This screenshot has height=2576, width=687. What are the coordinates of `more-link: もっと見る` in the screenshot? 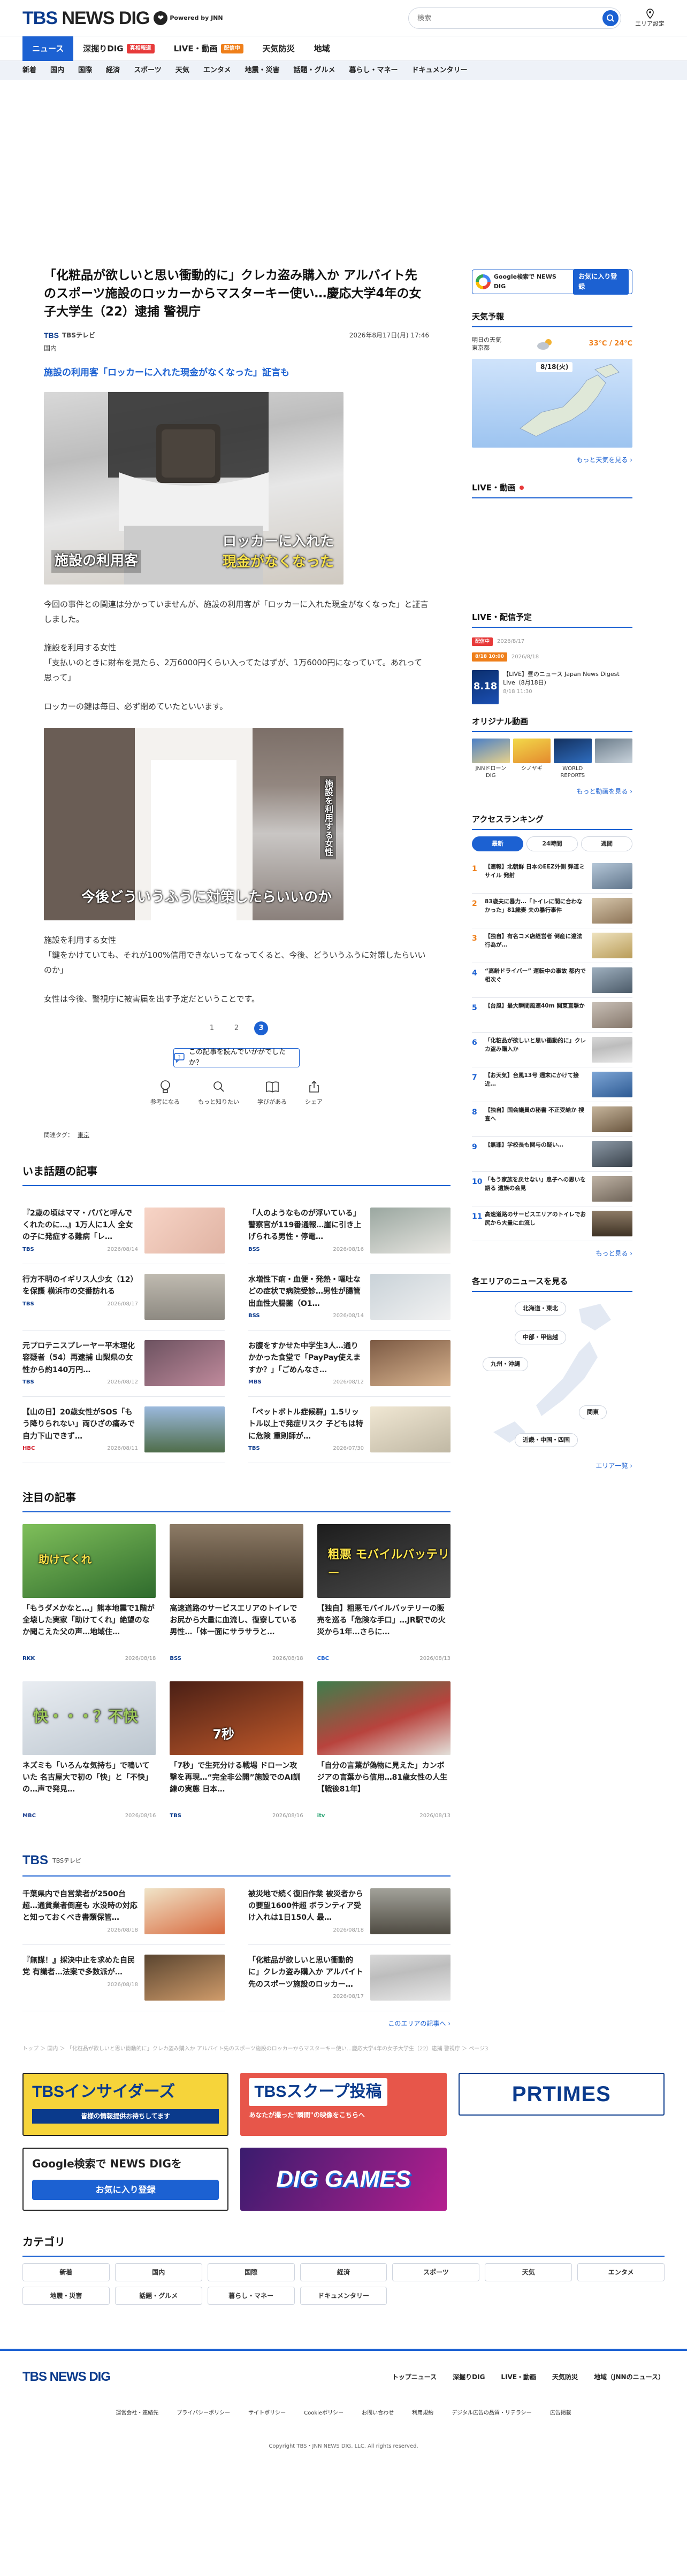 It's located at (552, 1254).